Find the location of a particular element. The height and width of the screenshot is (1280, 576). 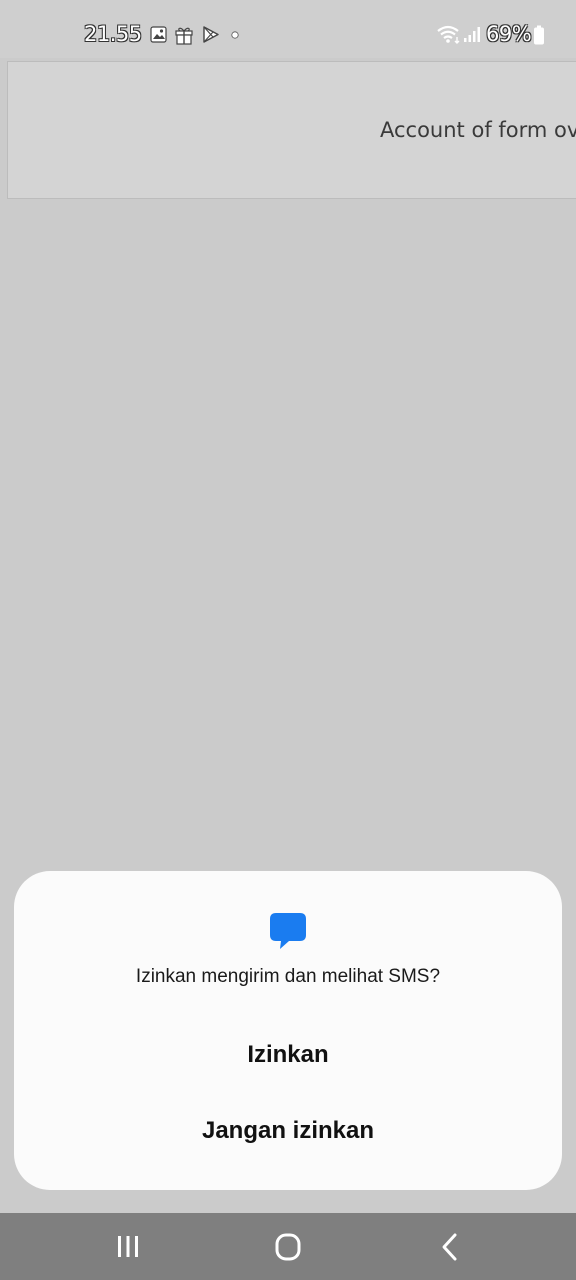

app-card-title: Account of form ov is located at coordinates (478, 130).